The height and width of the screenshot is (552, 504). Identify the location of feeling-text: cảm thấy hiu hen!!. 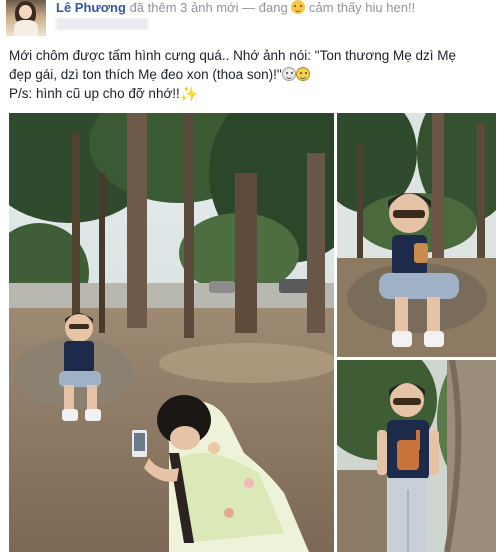
(362, 7).